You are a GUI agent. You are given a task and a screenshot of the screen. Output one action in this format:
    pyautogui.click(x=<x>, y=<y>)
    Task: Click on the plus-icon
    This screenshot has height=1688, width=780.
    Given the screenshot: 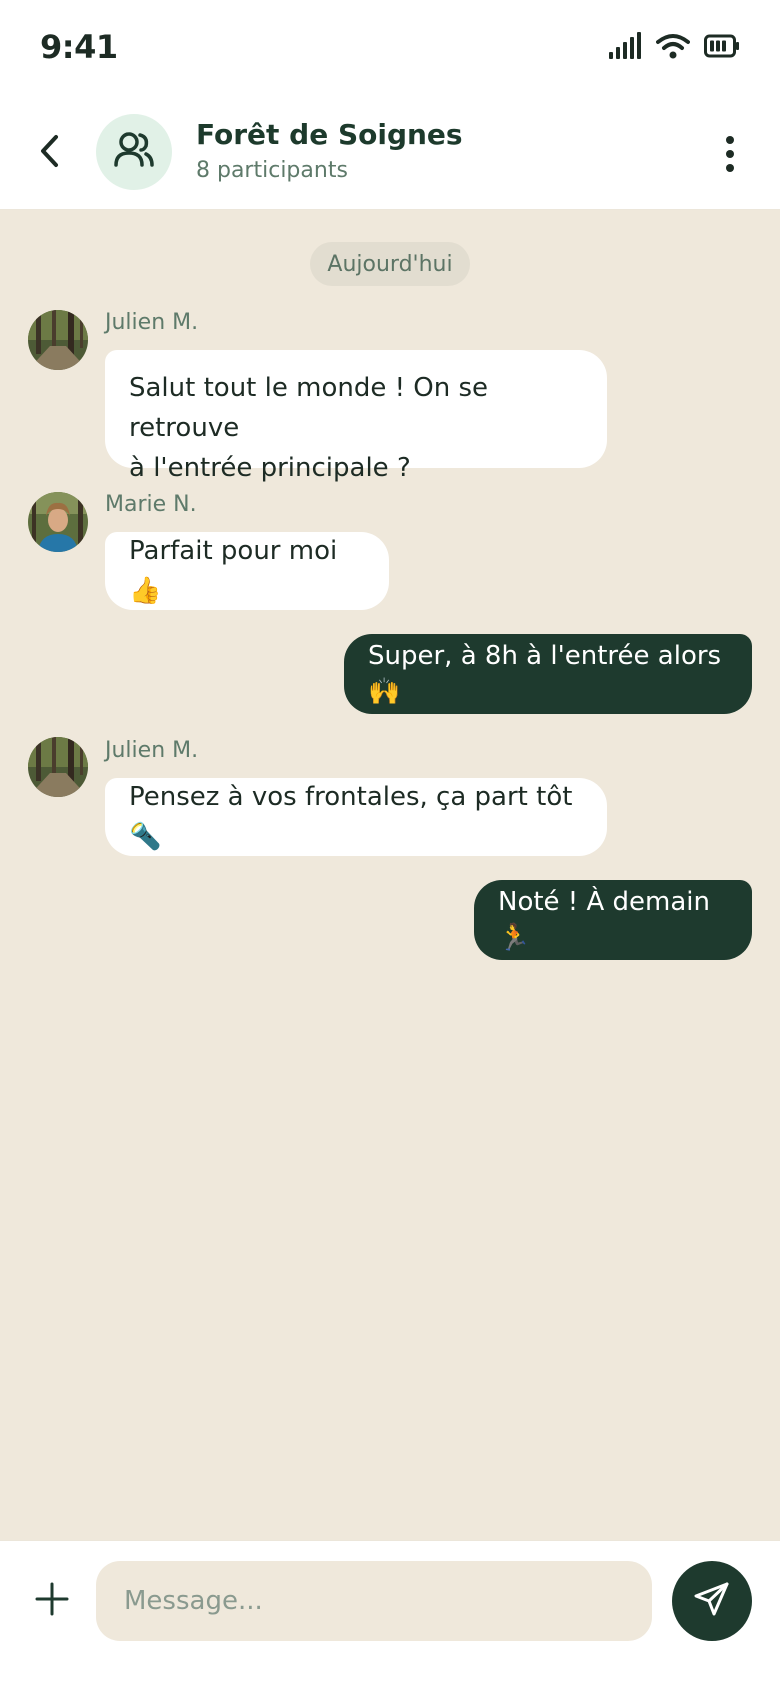 What is the action you would take?
    pyautogui.click(x=52, y=1601)
    